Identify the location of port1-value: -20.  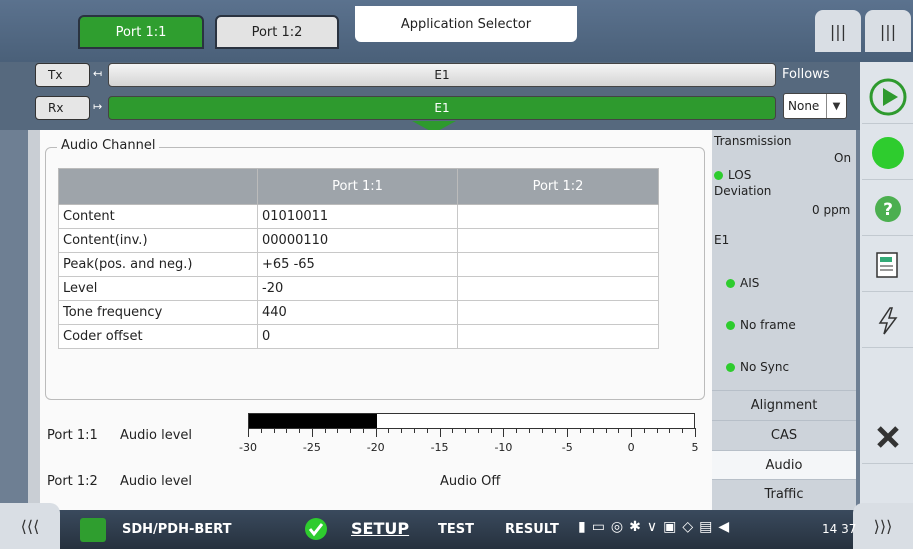
(357, 288).